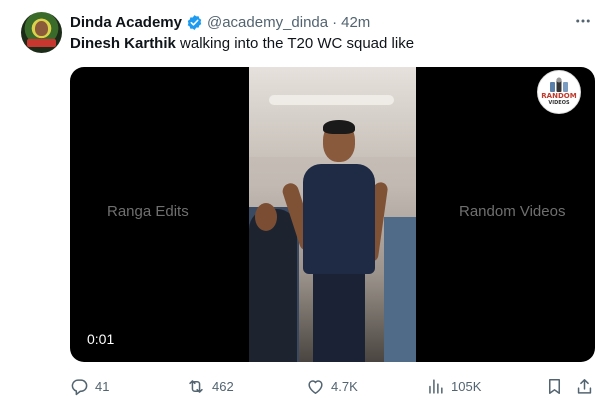 The image size is (600, 409). I want to click on tweet-text-rest: walking into the T20 WC squad like, so click(295, 43).